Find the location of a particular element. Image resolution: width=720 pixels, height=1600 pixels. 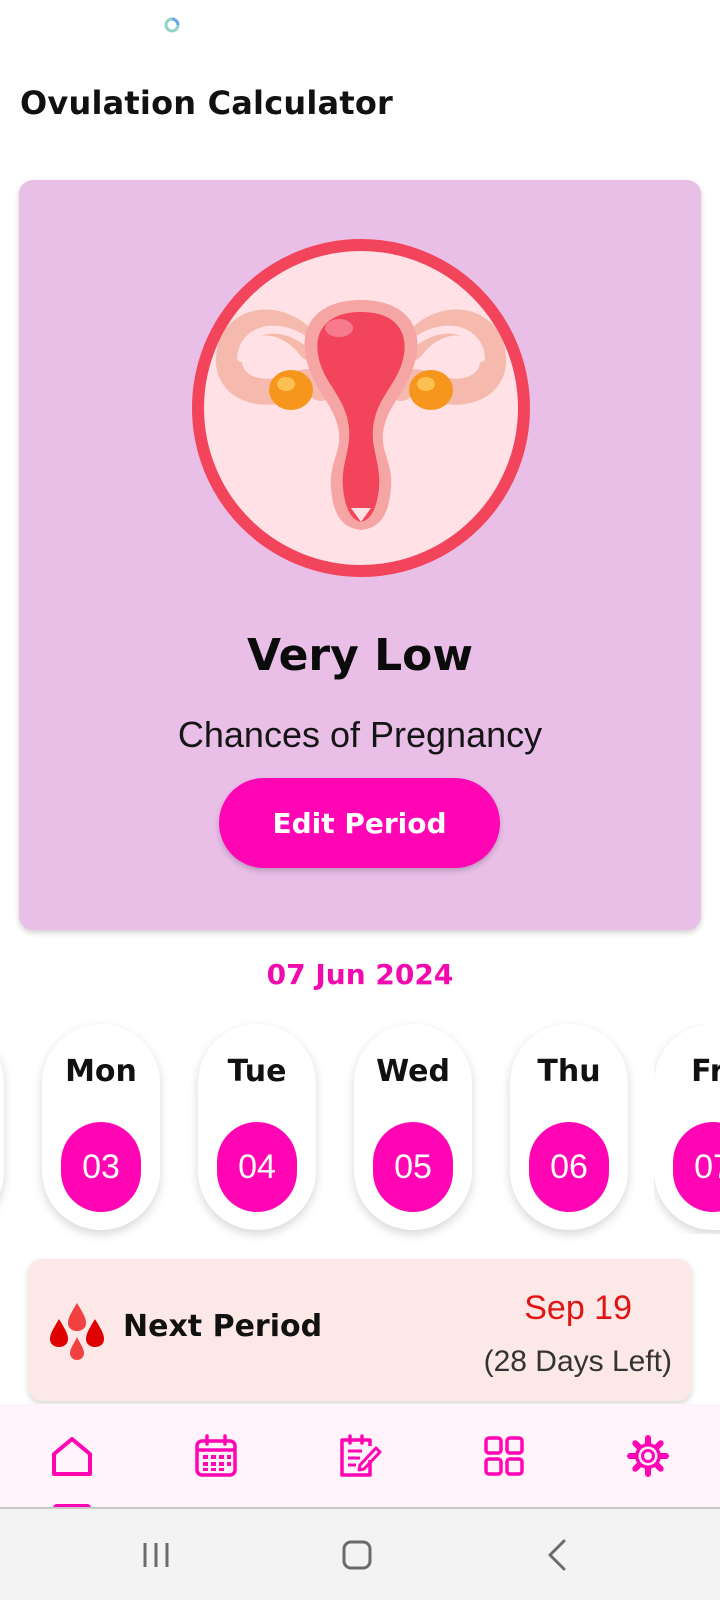

home-icon is located at coordinates (72, 1456).